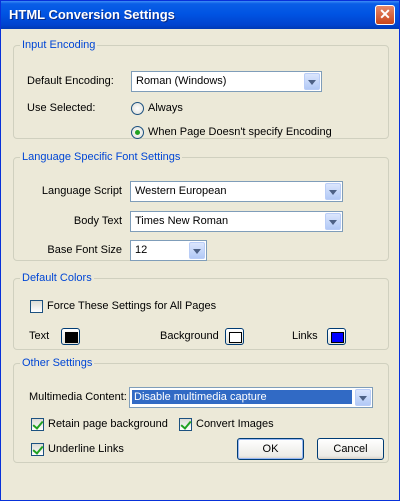 The height and width of the screenshot is (501, 400). I want to click on input-encoding-legend: Input Encoding, so click(59, 45).